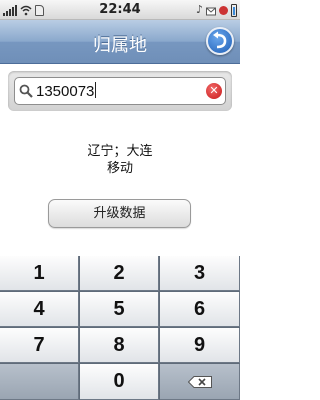  I want to click on upgrade-data-button: 升级数据, so click(119, 213).